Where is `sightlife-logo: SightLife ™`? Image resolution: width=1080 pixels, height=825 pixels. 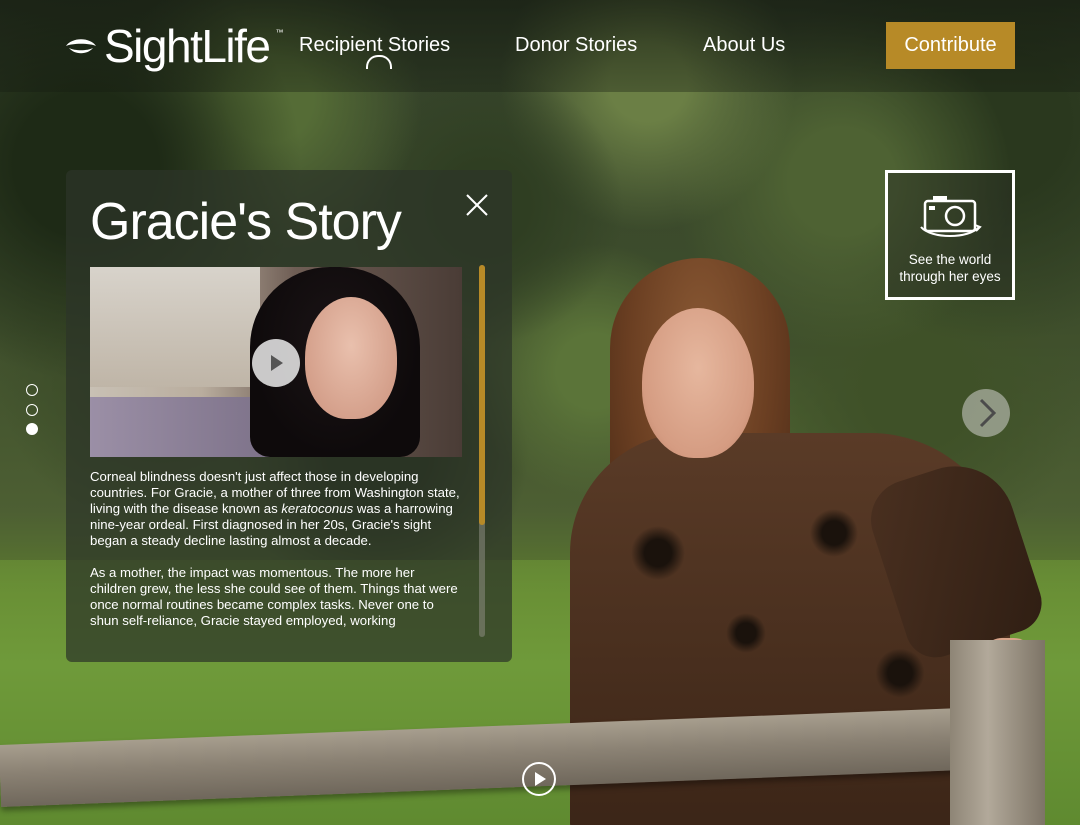 sightlife-logo: SightLife ™ is located at coordinates (174, 46).